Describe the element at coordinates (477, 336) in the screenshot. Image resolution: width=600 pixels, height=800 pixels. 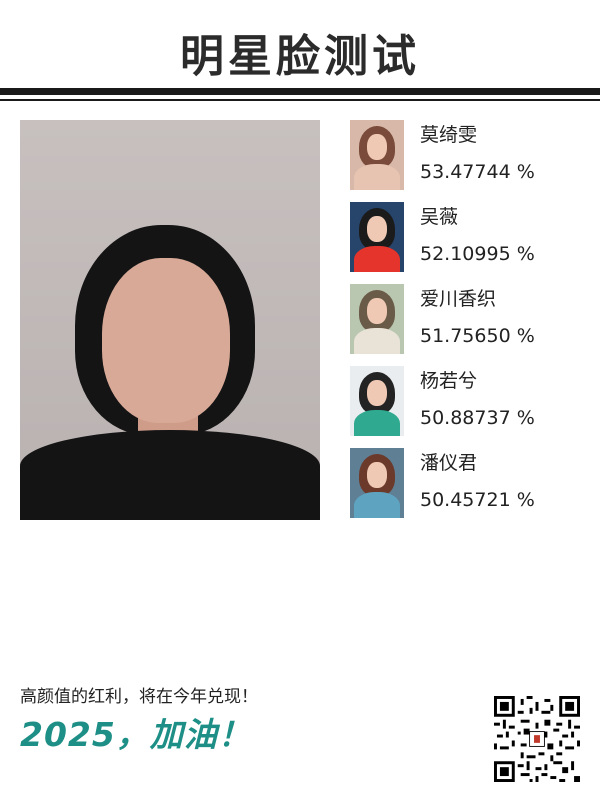
I see `similarity-score: 51.75650 %` at that location.